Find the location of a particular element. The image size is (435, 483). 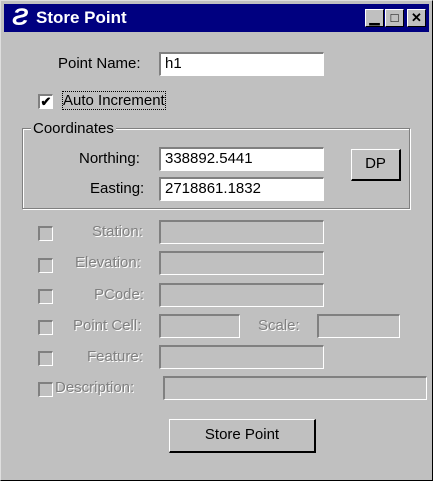

auto-increment-checkbox: ✔ is located at coordinates (45, 101).